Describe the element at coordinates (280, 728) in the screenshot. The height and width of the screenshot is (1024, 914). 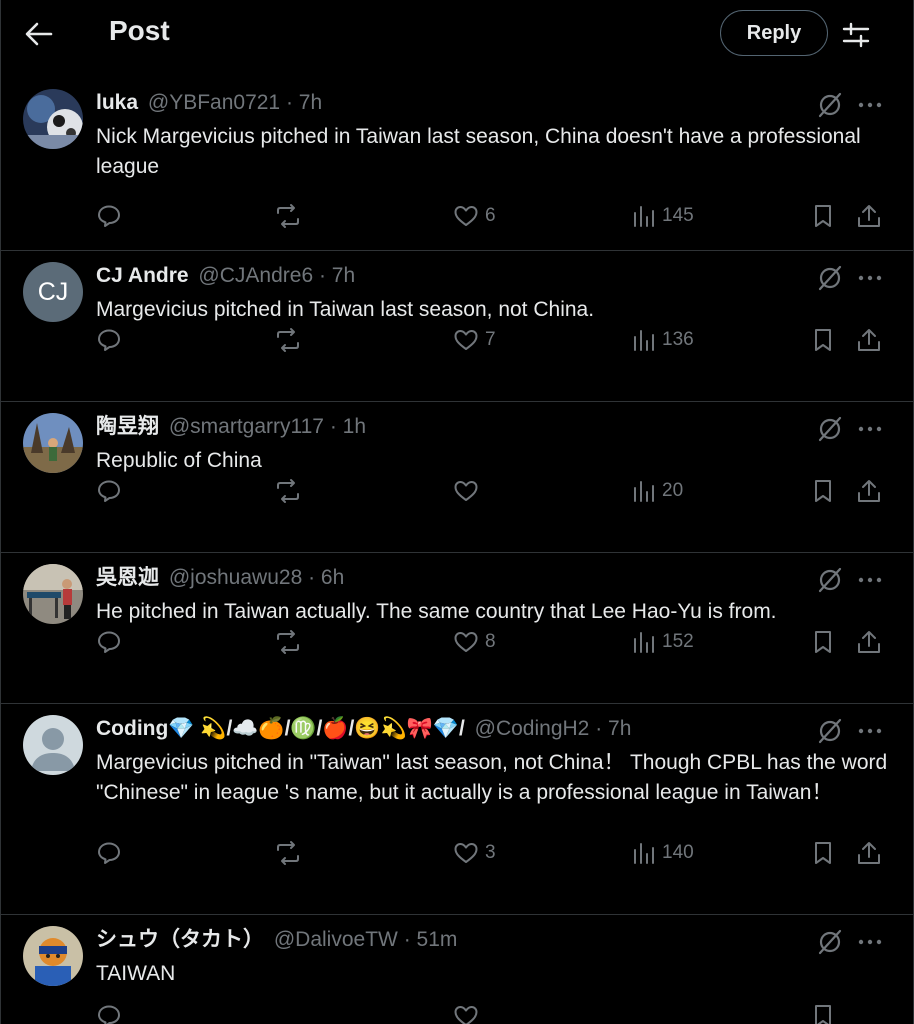
I see `display-name: Coding💎 💫/☁️🍊/♍/🍎/😆💫🎀💎/` at that location.